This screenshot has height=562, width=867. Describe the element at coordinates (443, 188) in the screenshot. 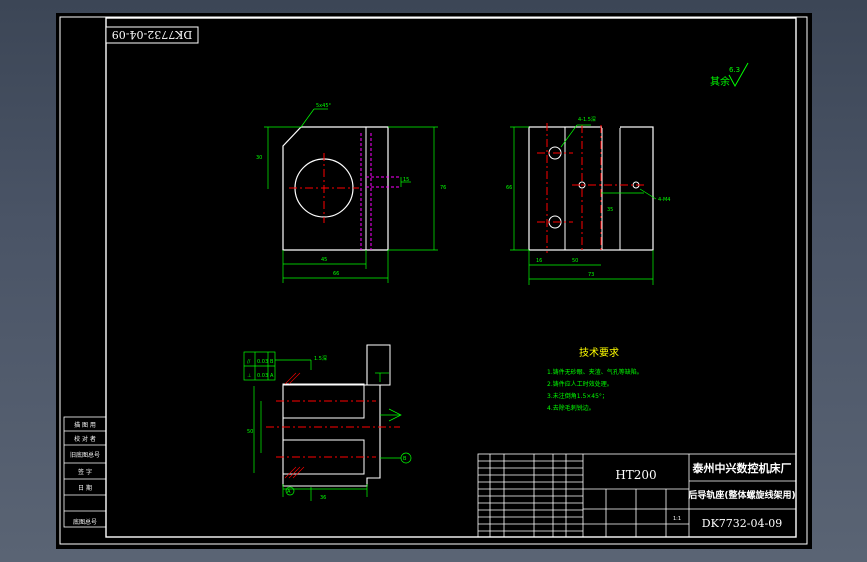

I see `svg-text: 76` at that location.